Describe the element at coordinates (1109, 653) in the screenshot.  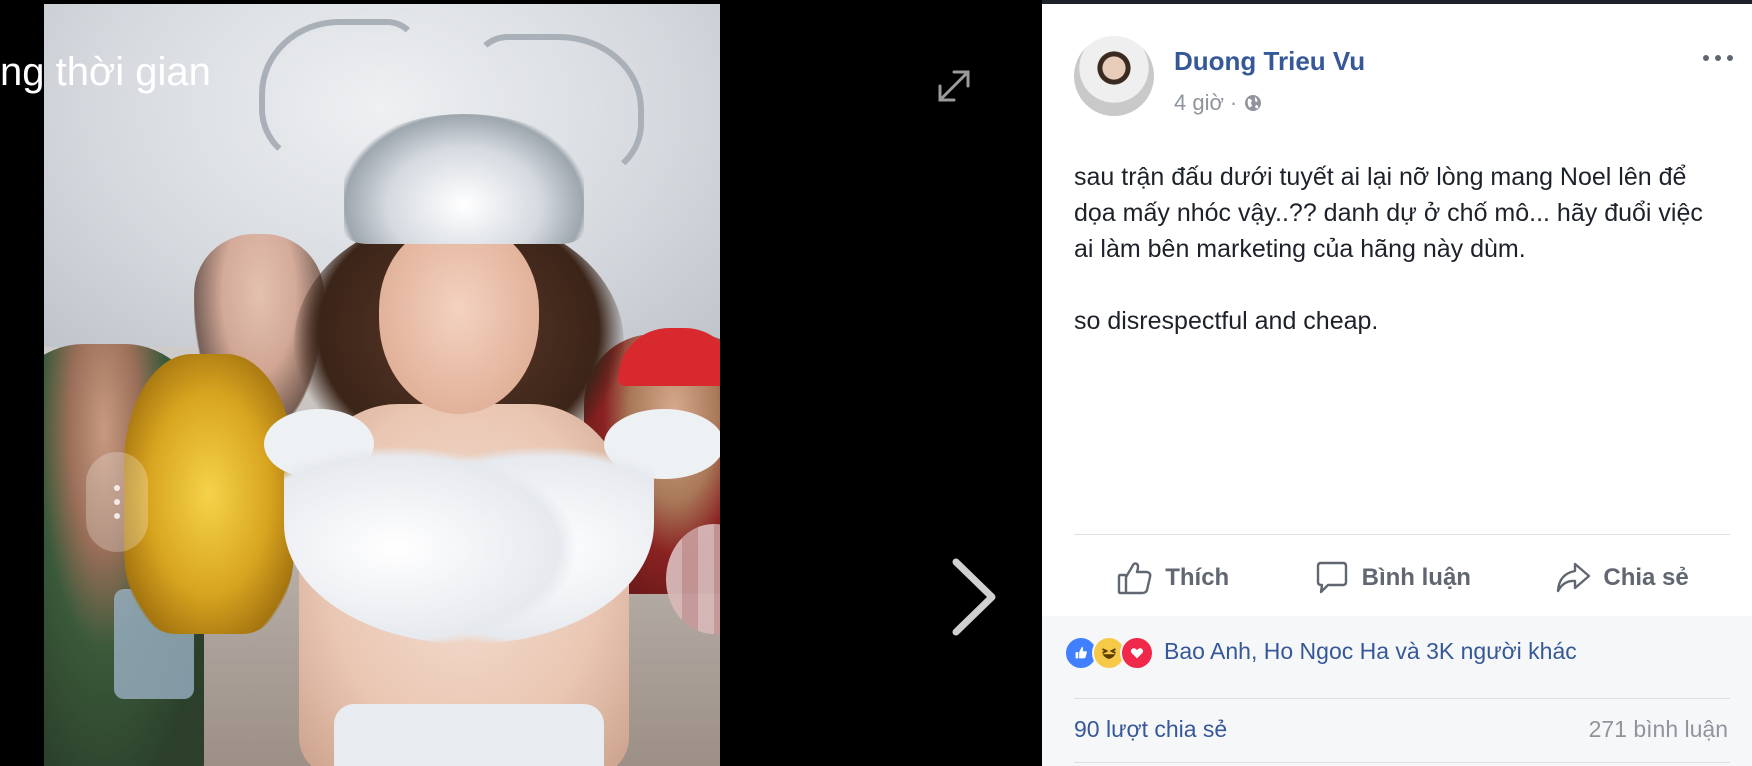
I see `reaction-icons` at that location.